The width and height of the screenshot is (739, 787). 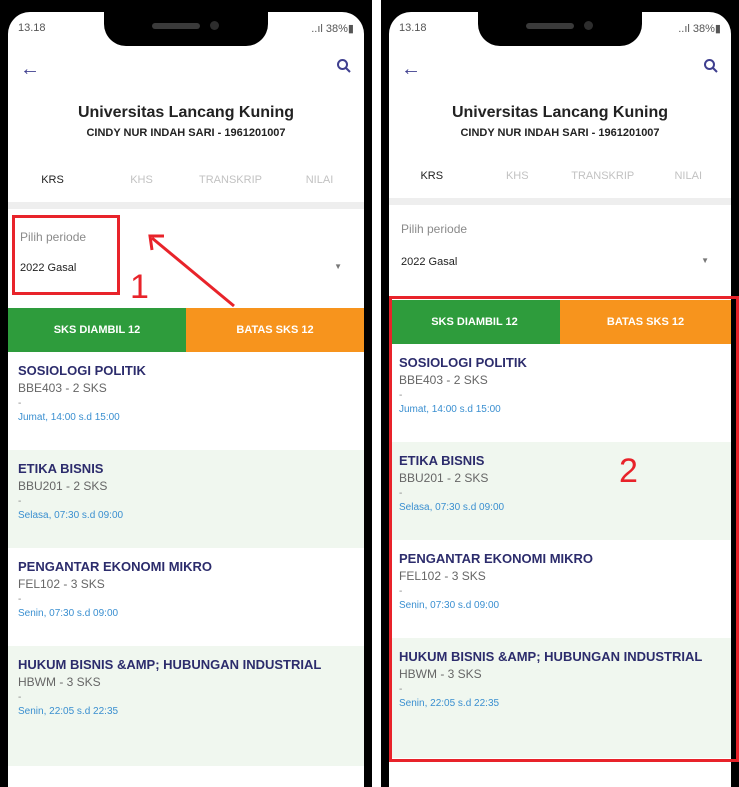 What do you see at coordinates (97, 330) in the screenshot?
I see `sks-taken-badge: SKS DIAMBIL 12` at bounding box center [97, 330].